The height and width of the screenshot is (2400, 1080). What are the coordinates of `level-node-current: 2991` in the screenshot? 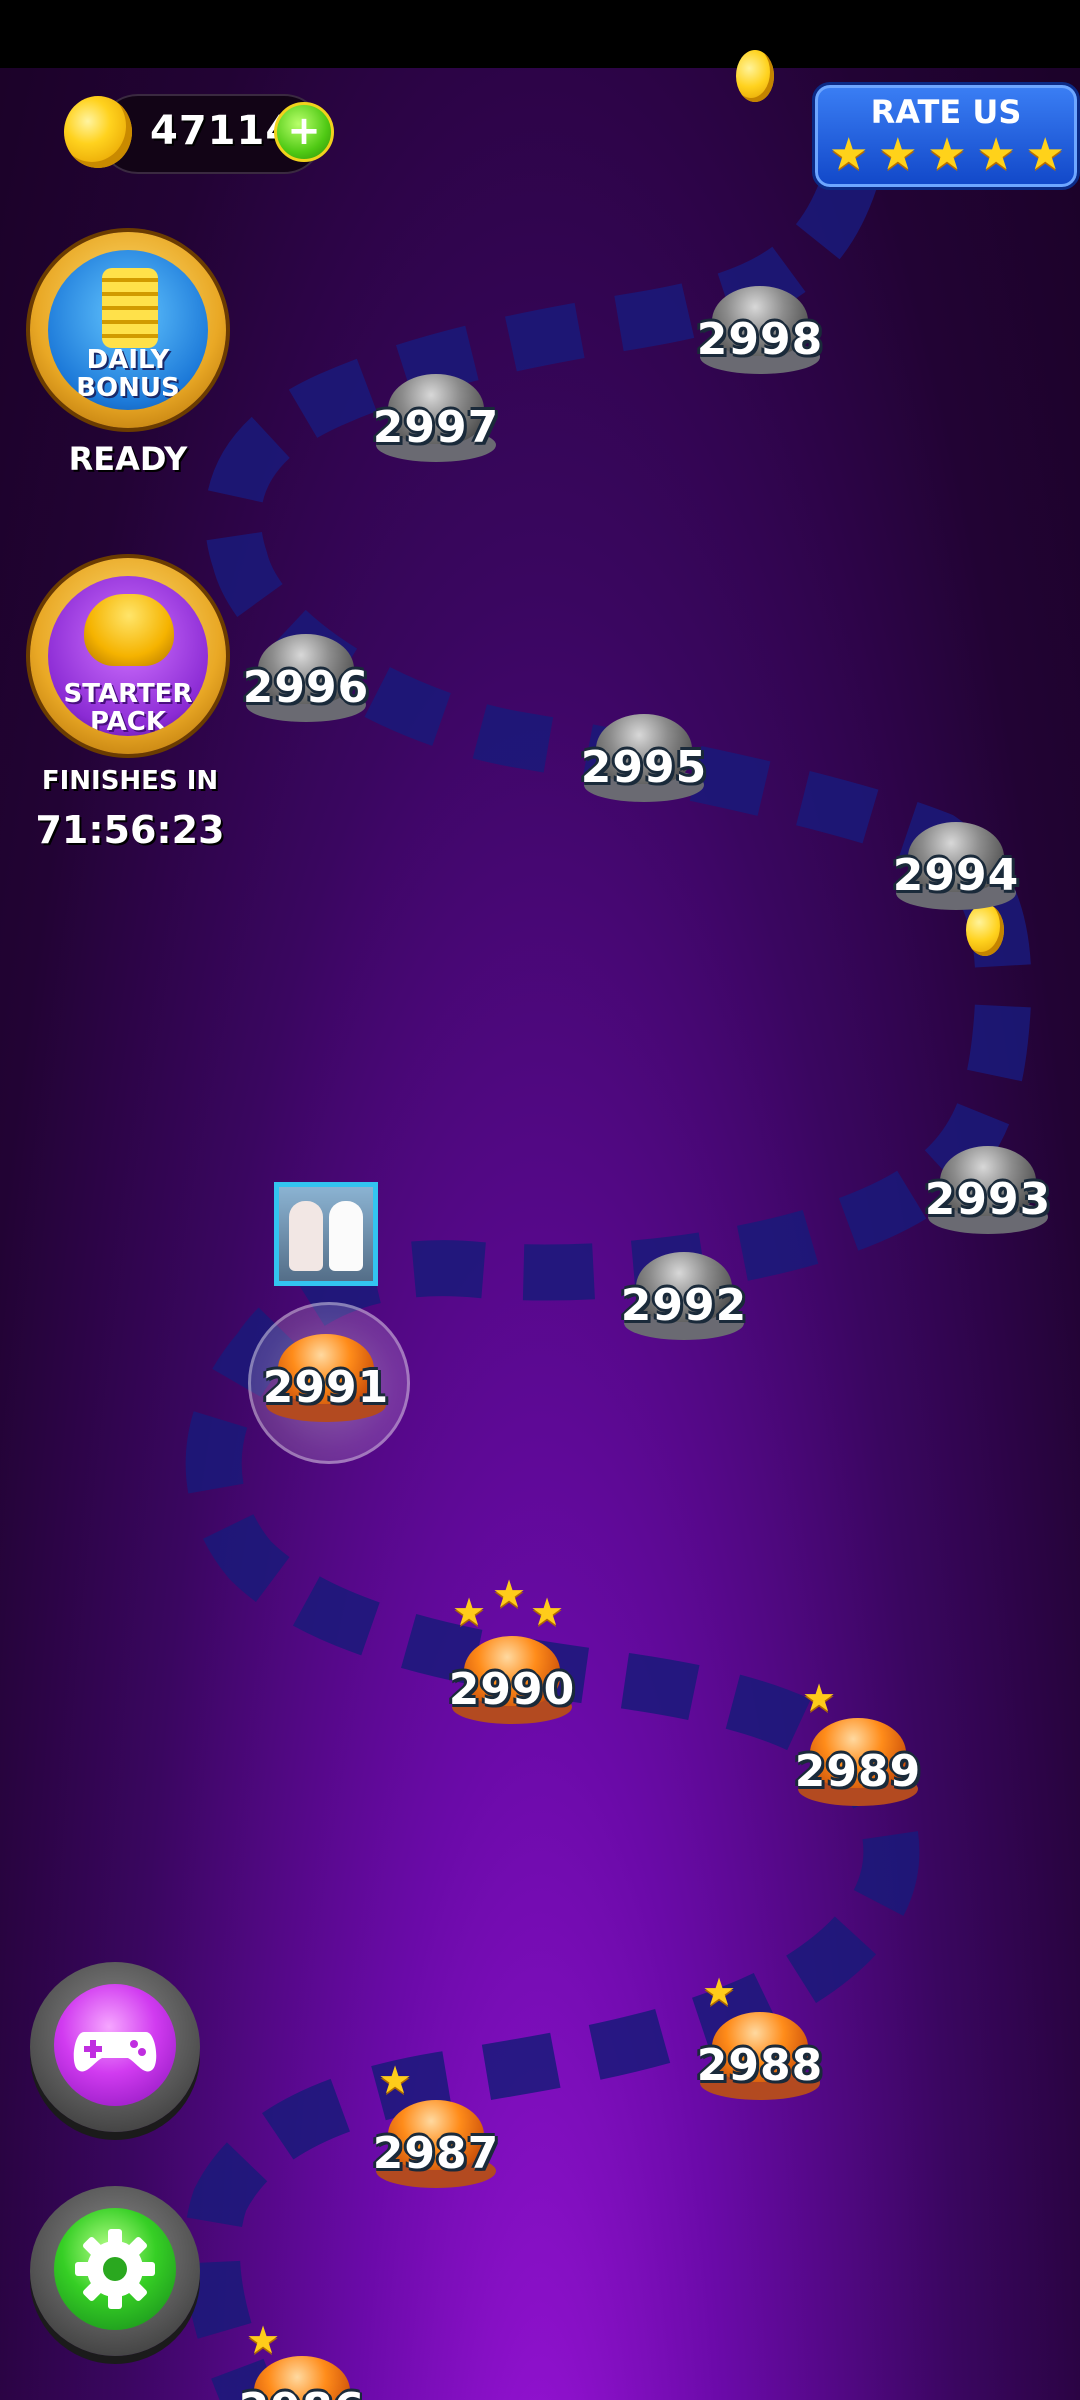 It's located at (325, 1379).